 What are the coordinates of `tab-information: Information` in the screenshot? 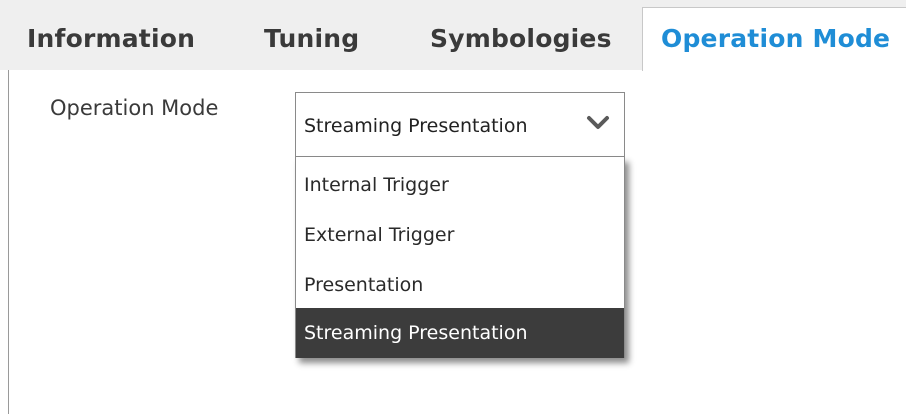 It's located at (111, 38).